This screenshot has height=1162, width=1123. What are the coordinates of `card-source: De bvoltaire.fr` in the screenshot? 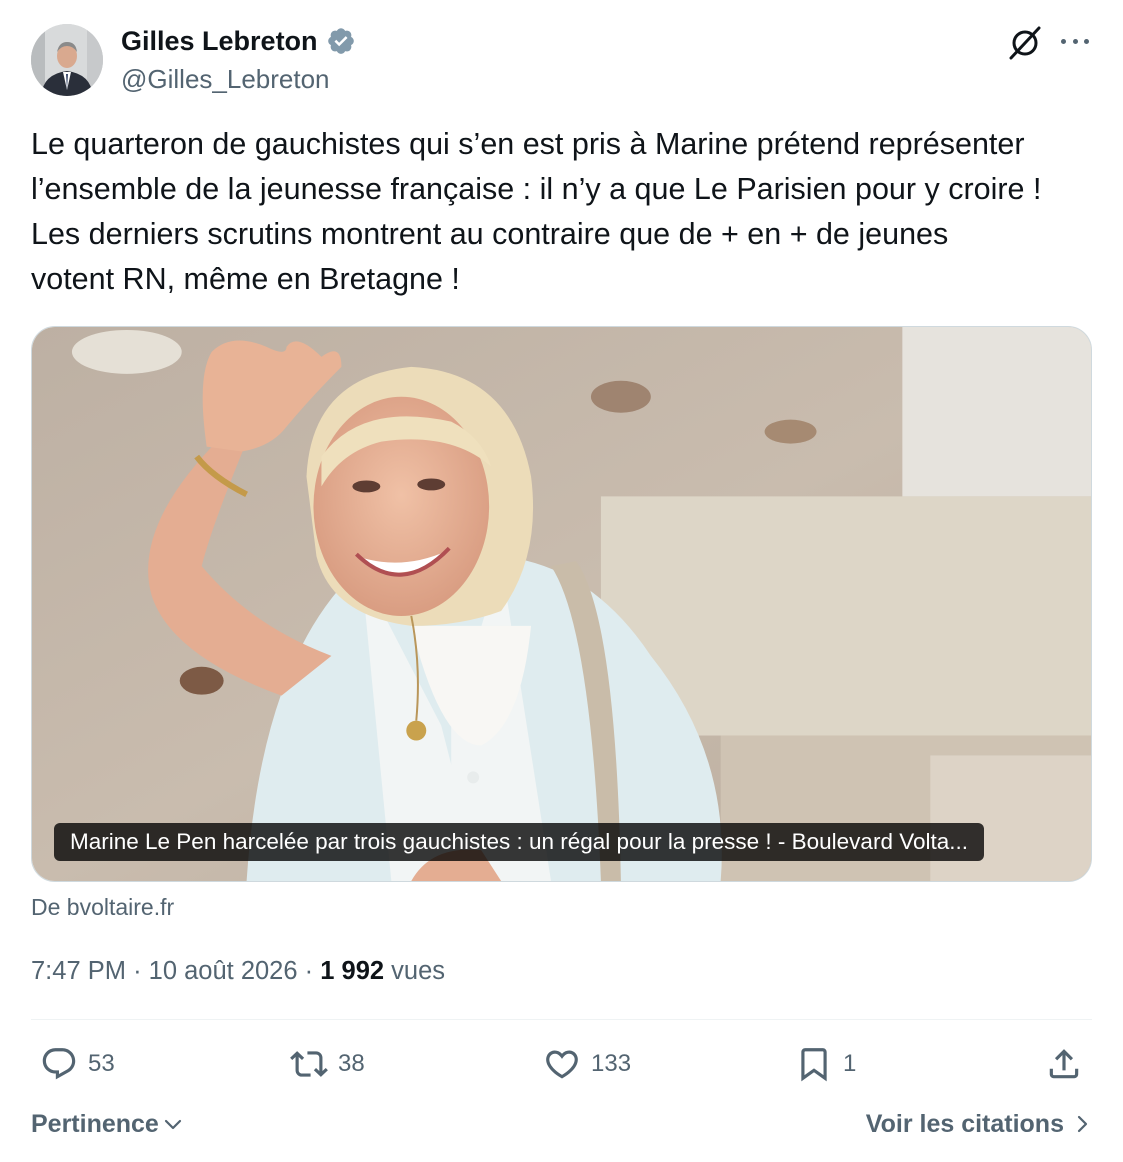 It's located at (102, 907).